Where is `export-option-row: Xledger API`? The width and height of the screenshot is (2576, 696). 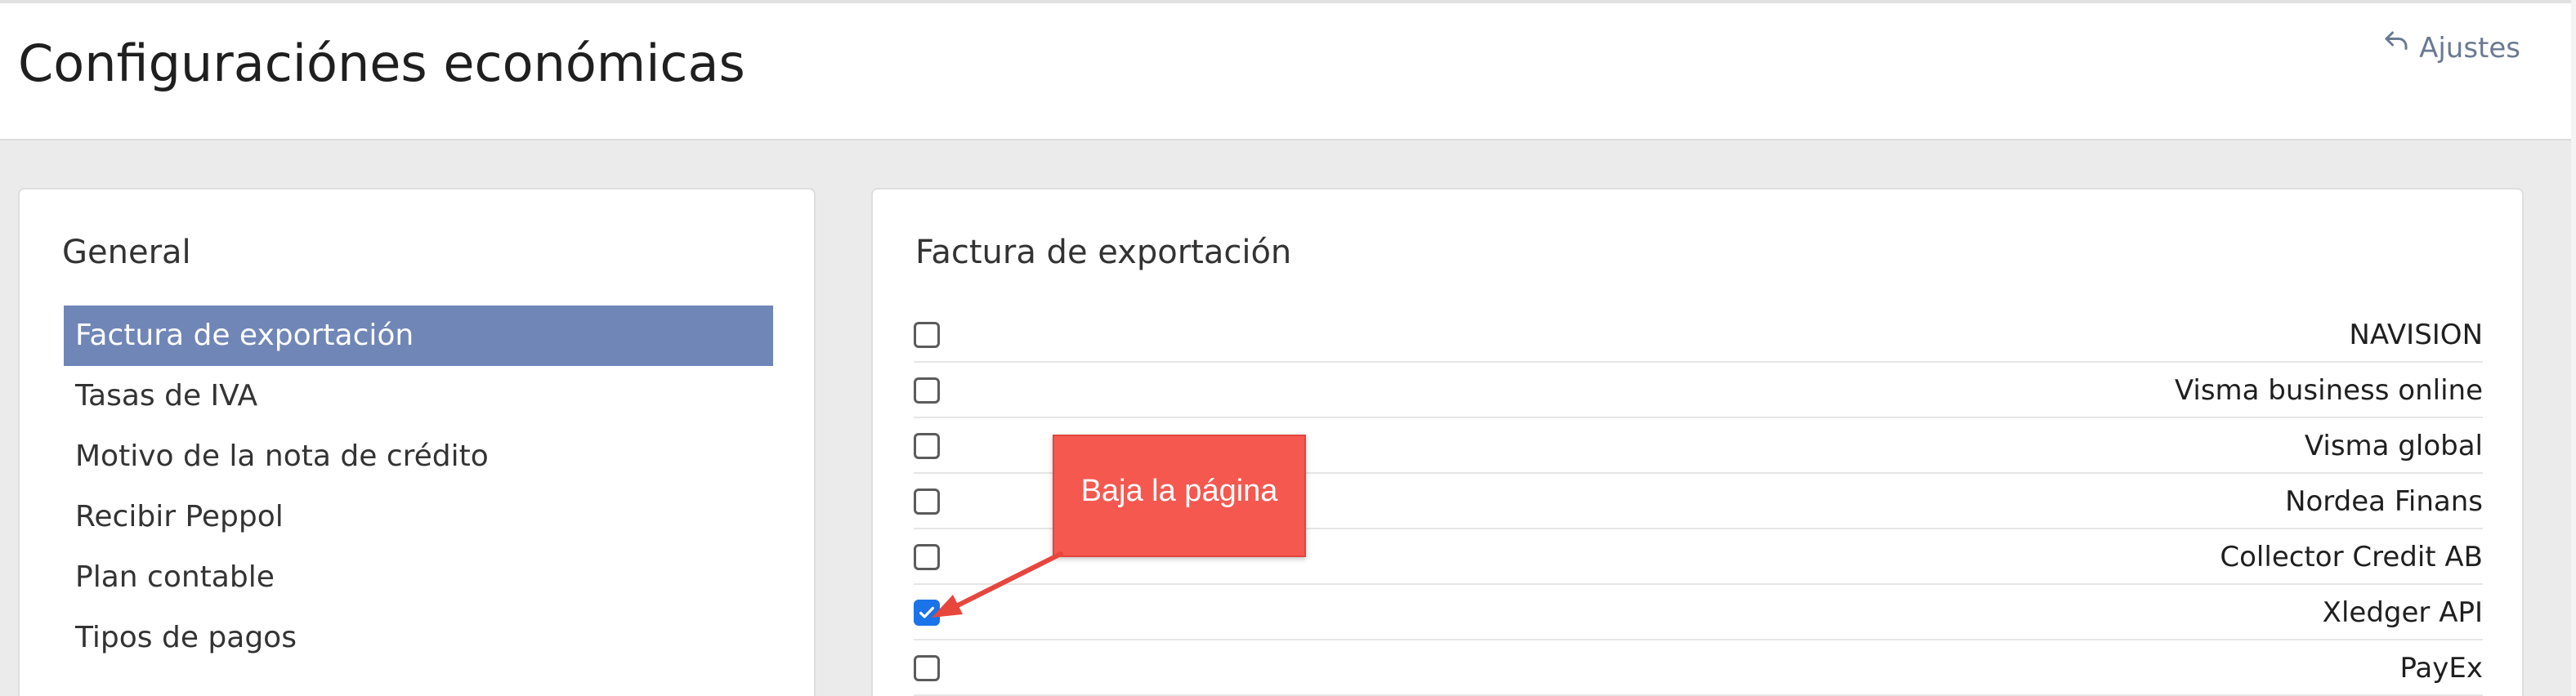 export-option-row: Xledger API is located at coordinates (1698, 612).